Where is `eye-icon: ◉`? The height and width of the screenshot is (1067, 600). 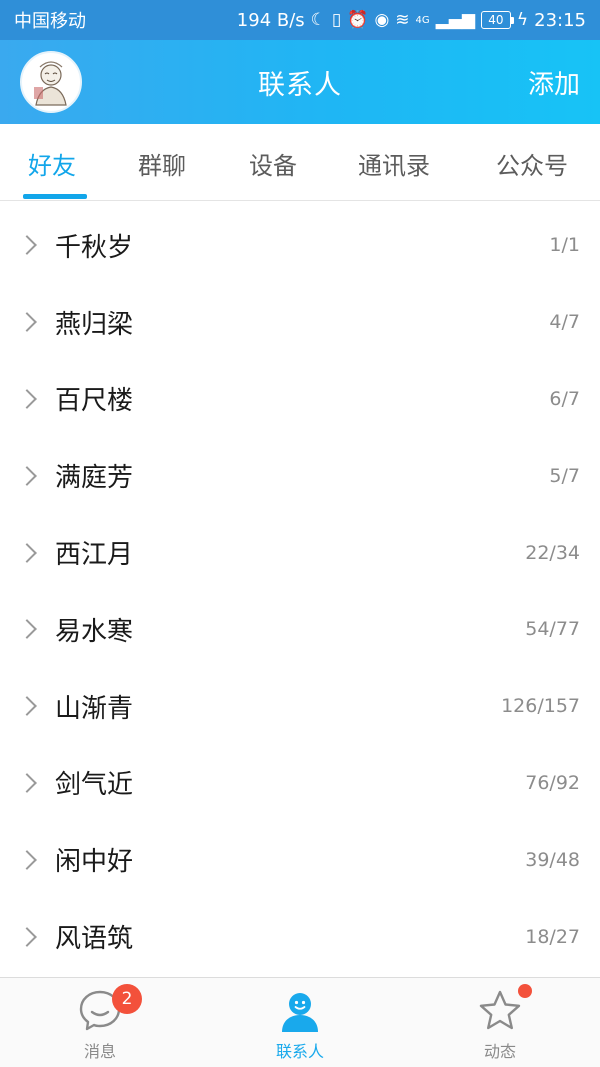 eye-icon: ◉ is located at coordinates (382, 19).